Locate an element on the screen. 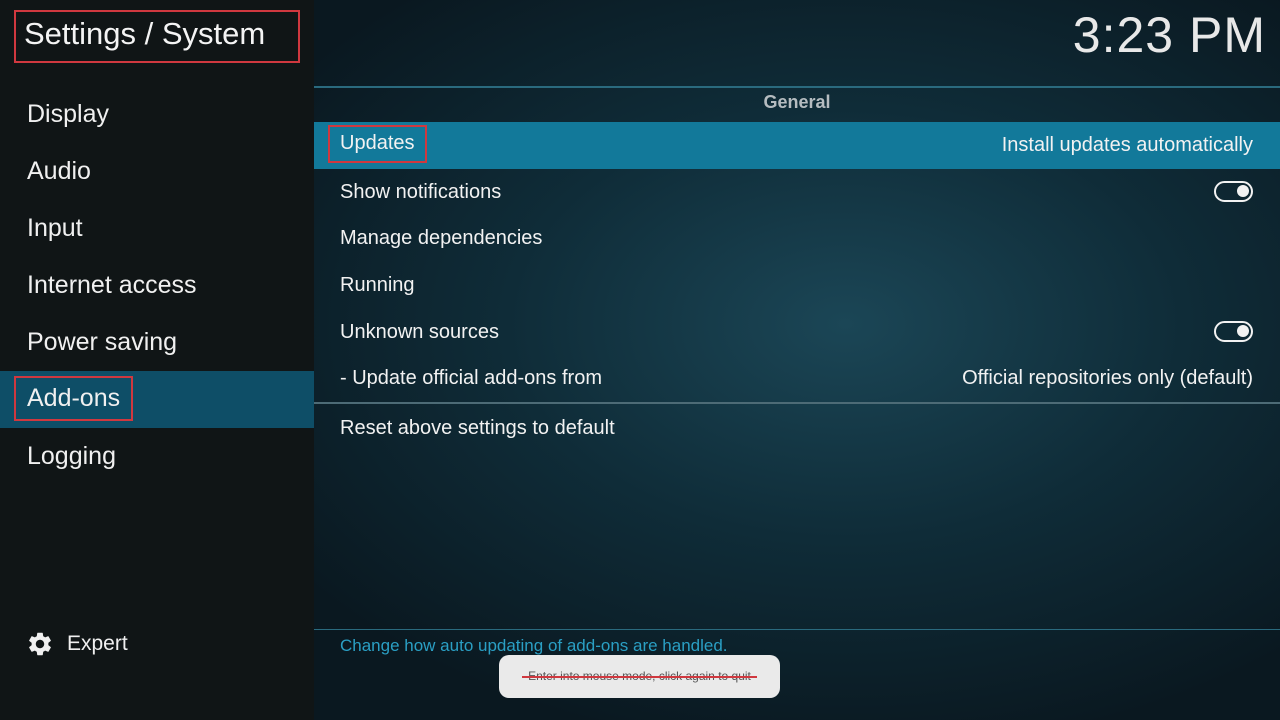 The width and height of the screenshot is (1280, 720). sidebar-item-label: Power saving is located at coordinates (102, 342).